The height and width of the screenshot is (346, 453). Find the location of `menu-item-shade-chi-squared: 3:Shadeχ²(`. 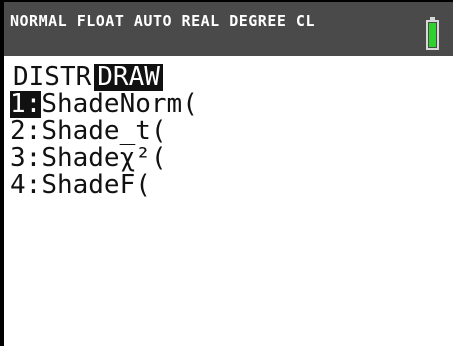

menu-item-shade-chi-squared: 3:Shadeχ²( is located at coordinates (104, 158).